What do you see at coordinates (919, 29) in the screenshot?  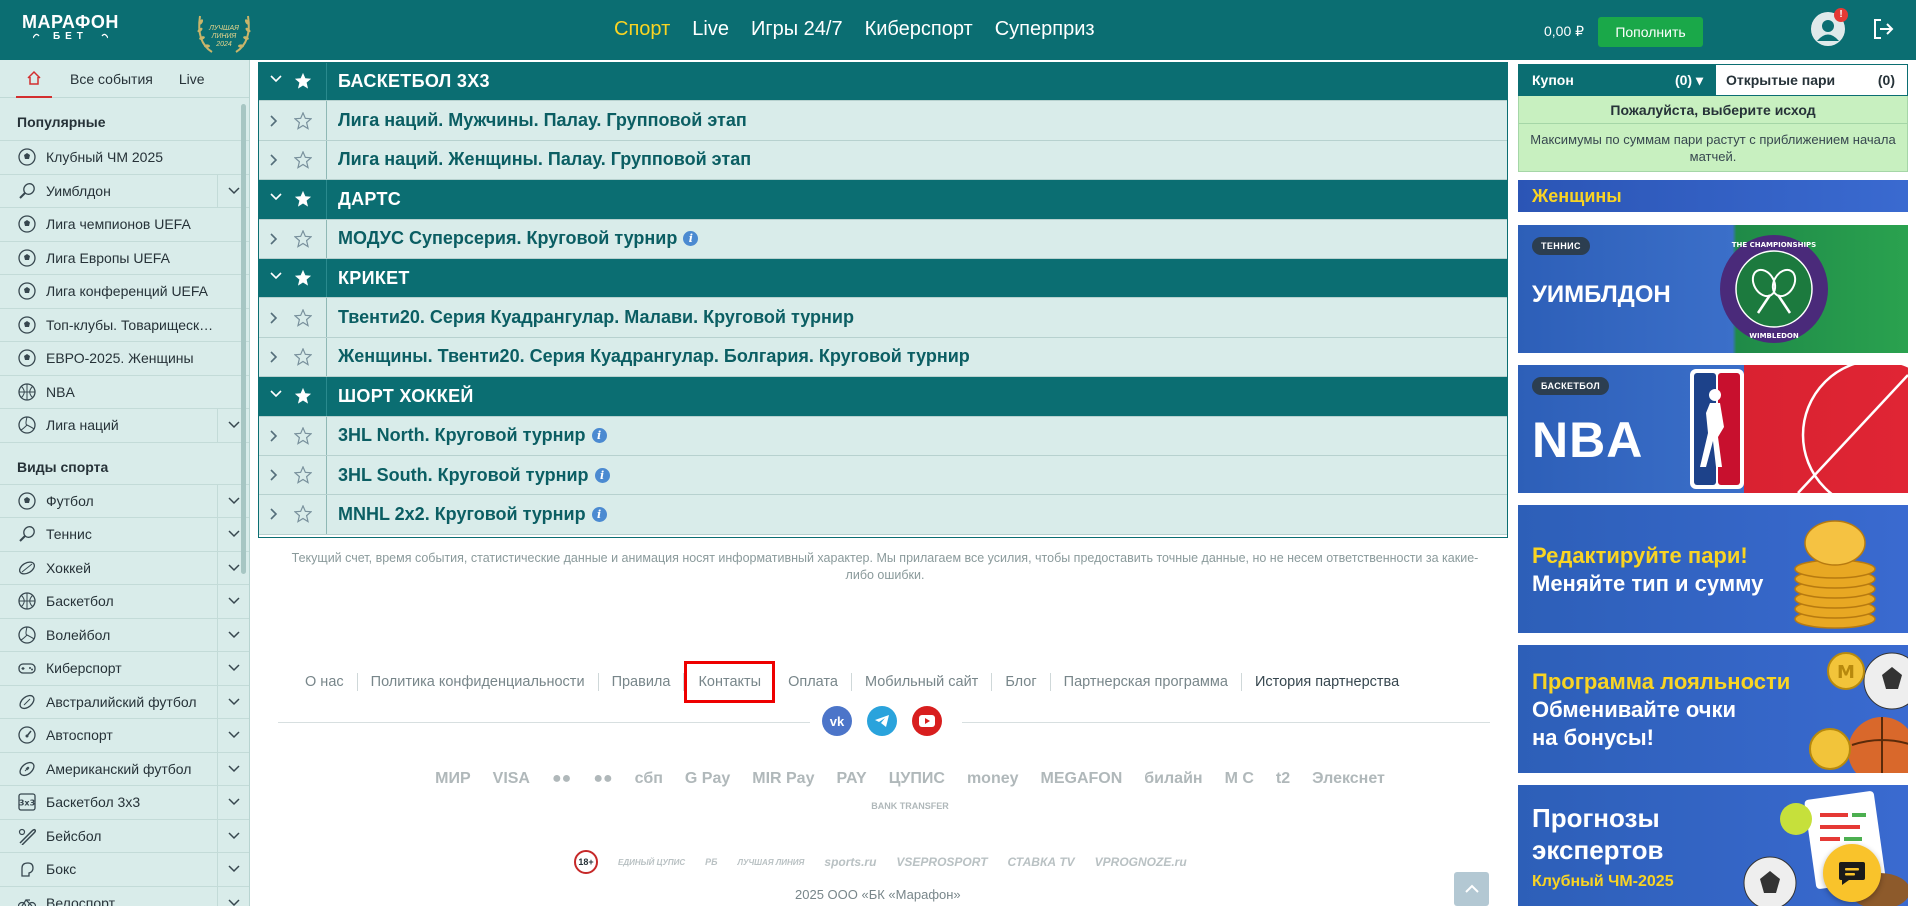 I see `nav-esports: Киберспорт` at bounding box center [919, 29].